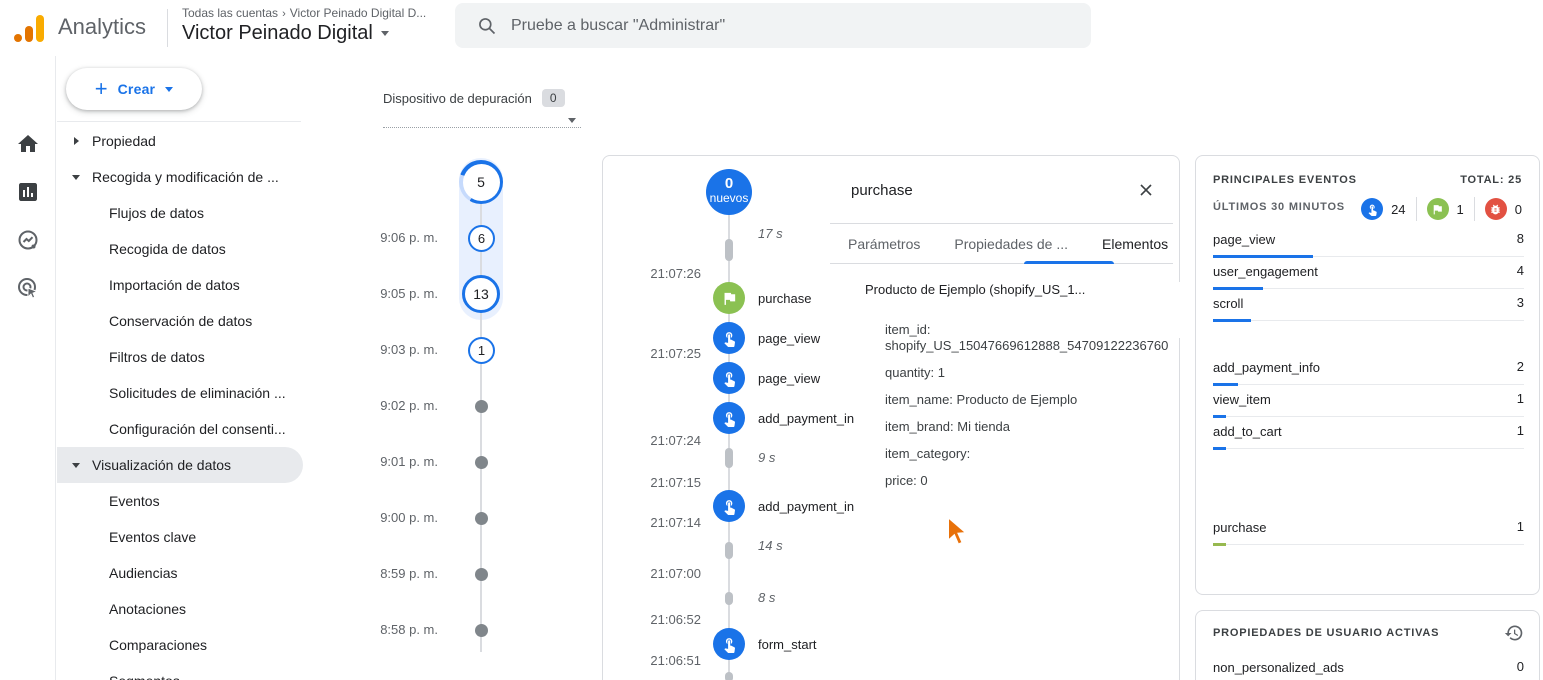  Describe the element at coordinates (675, 353) in the screenshot. I see `stream-timestamp: 21:07:25` at that location.